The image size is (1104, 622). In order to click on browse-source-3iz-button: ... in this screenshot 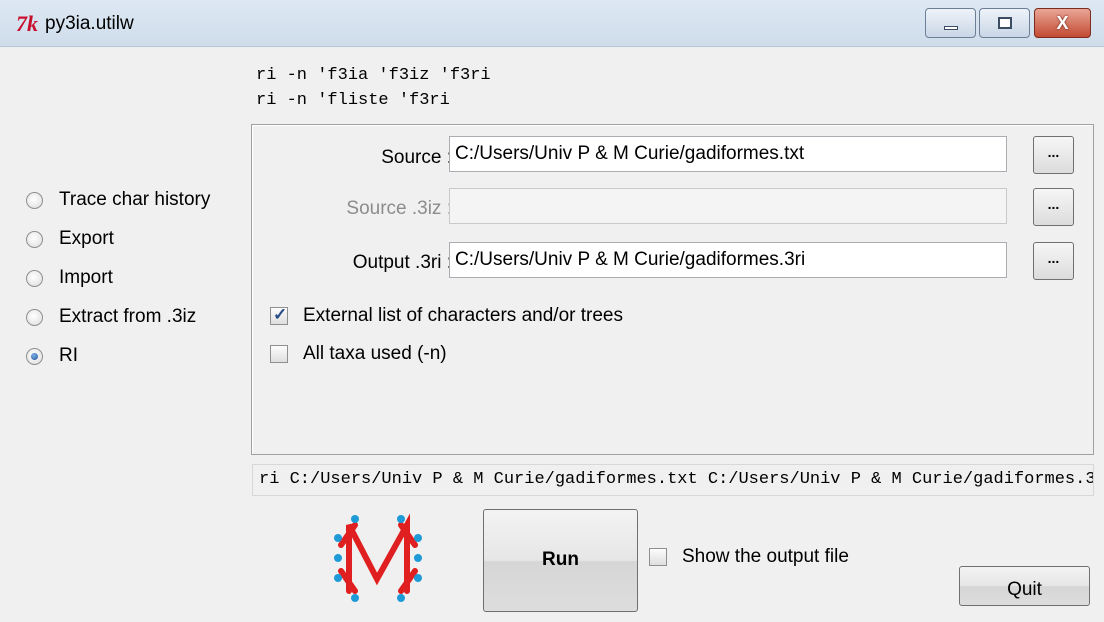, I will do `click(1053, 207)`.